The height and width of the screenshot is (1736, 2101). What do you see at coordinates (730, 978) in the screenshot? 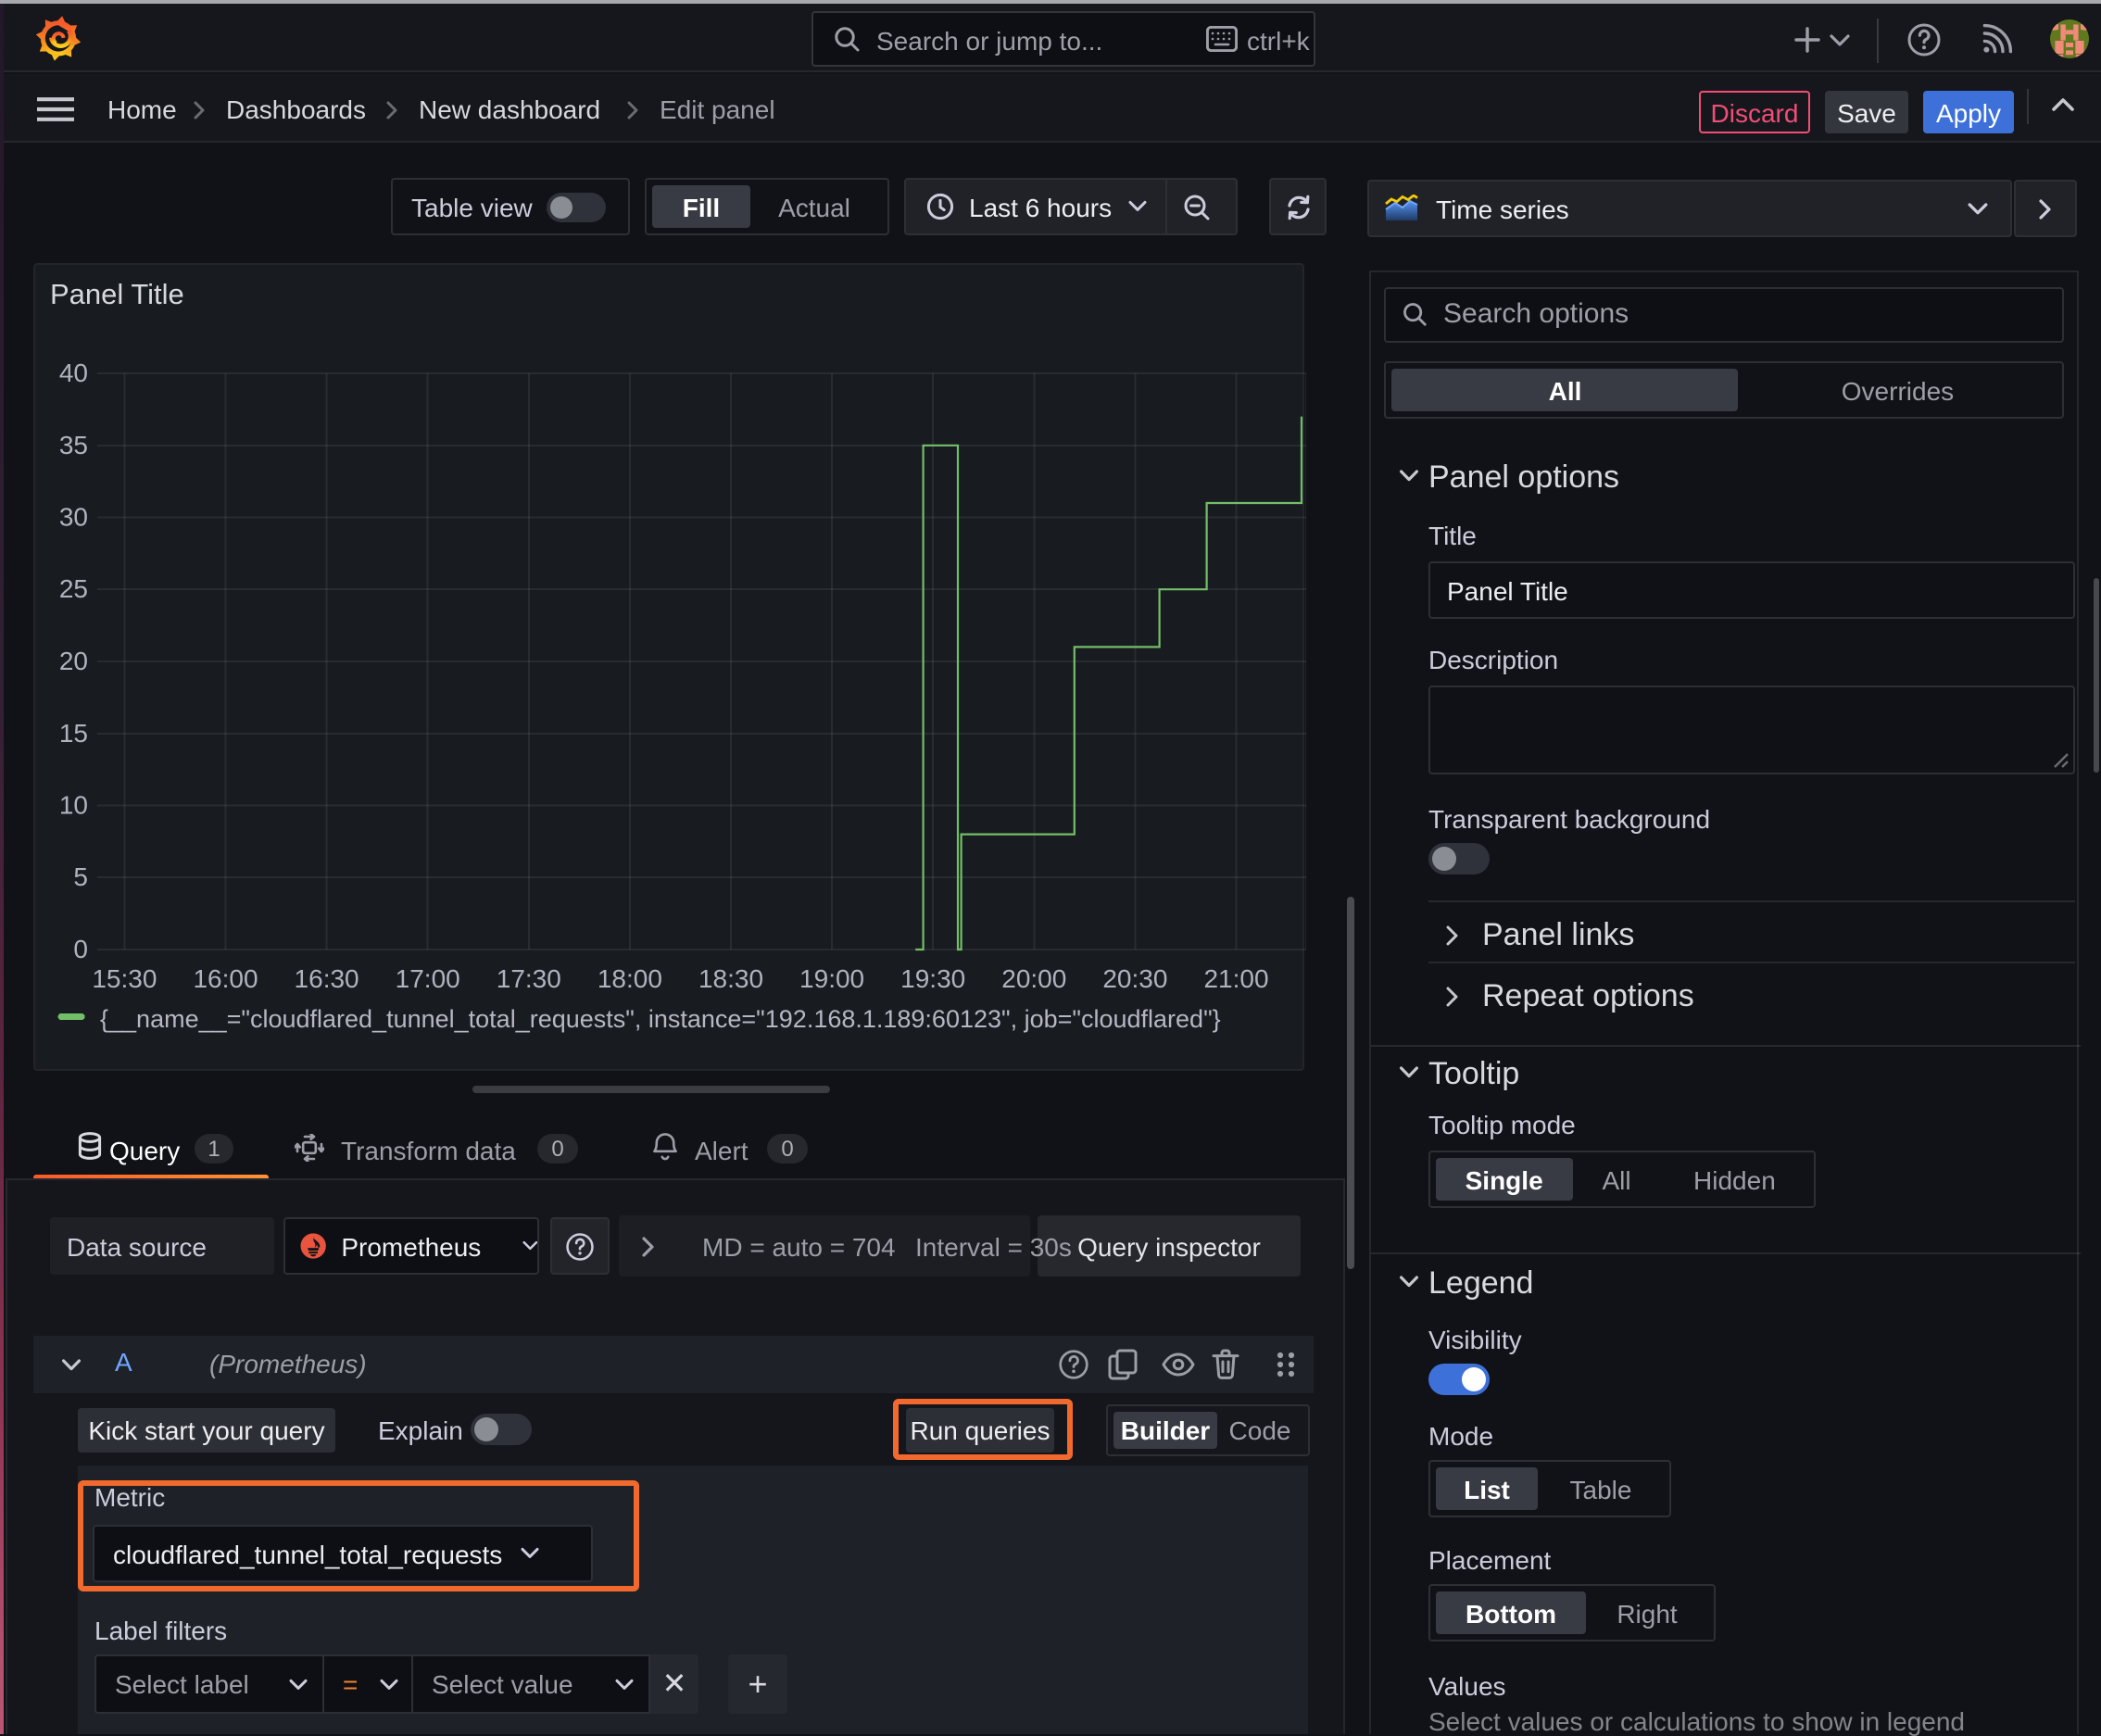
I see `svg-text: 18:30` at bounding box center [730, 978].